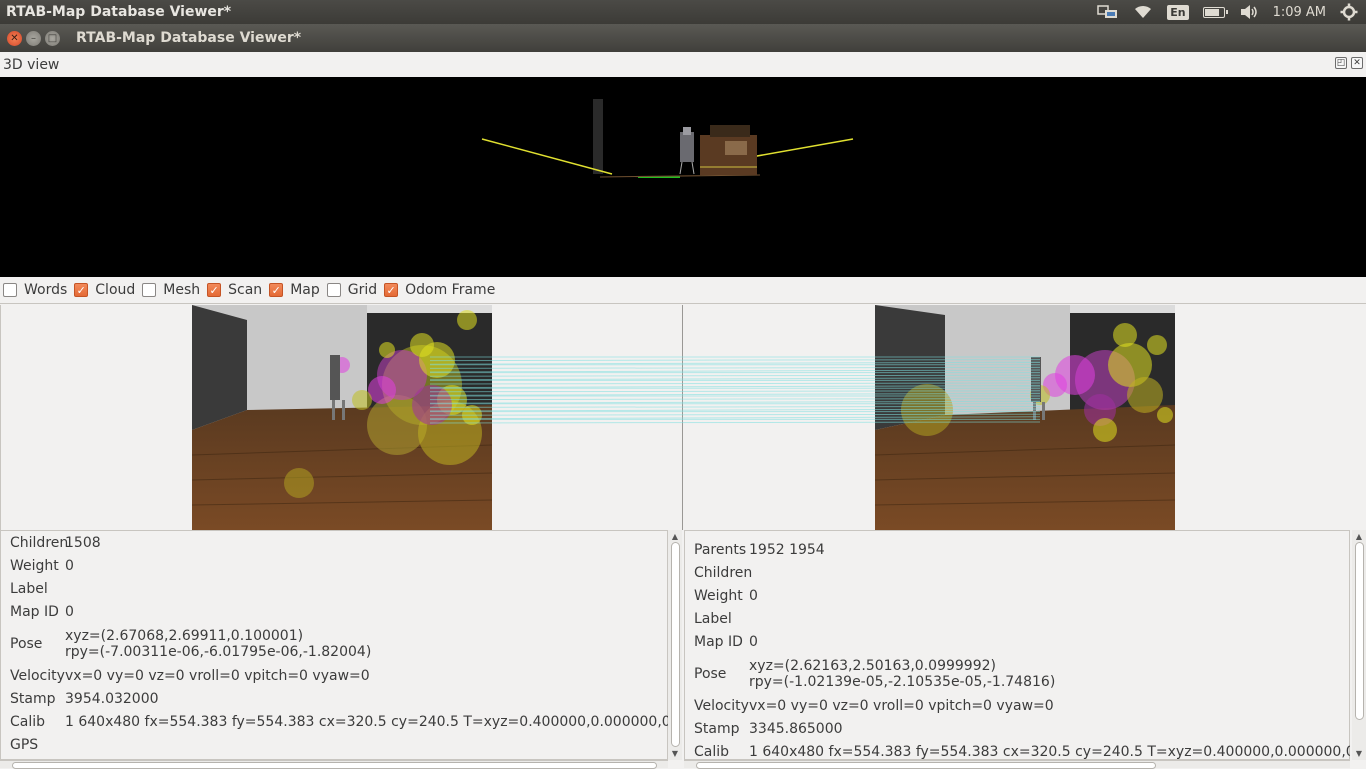  What do you see at coordinates (683, 38) in the screenshot?
I see `window-title-bar: ✕ – □ RTAB-Map Database Viewer*` at bounding box center [683, 38].